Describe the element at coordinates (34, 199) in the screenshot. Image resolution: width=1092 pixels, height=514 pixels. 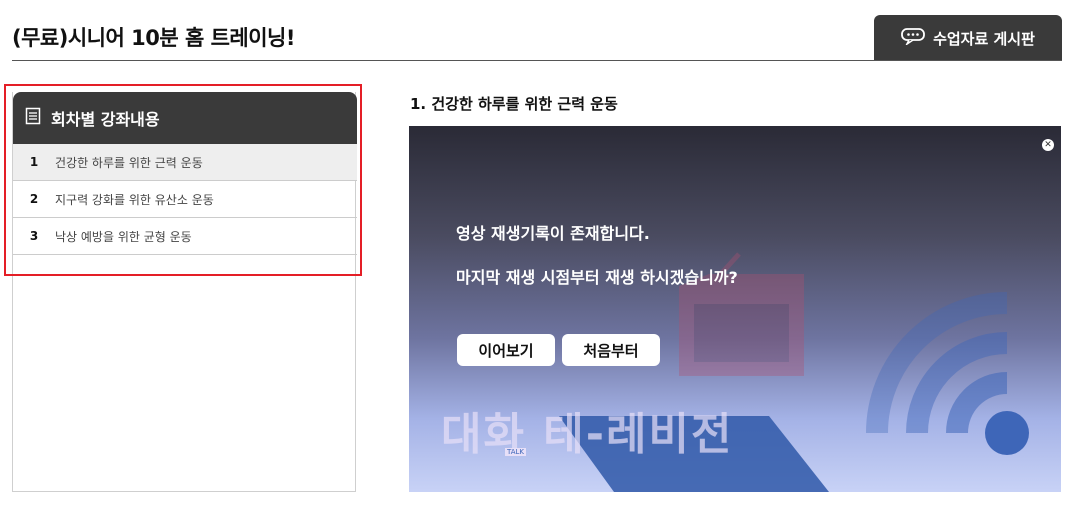
I see `lesson-number: 2` at that location.